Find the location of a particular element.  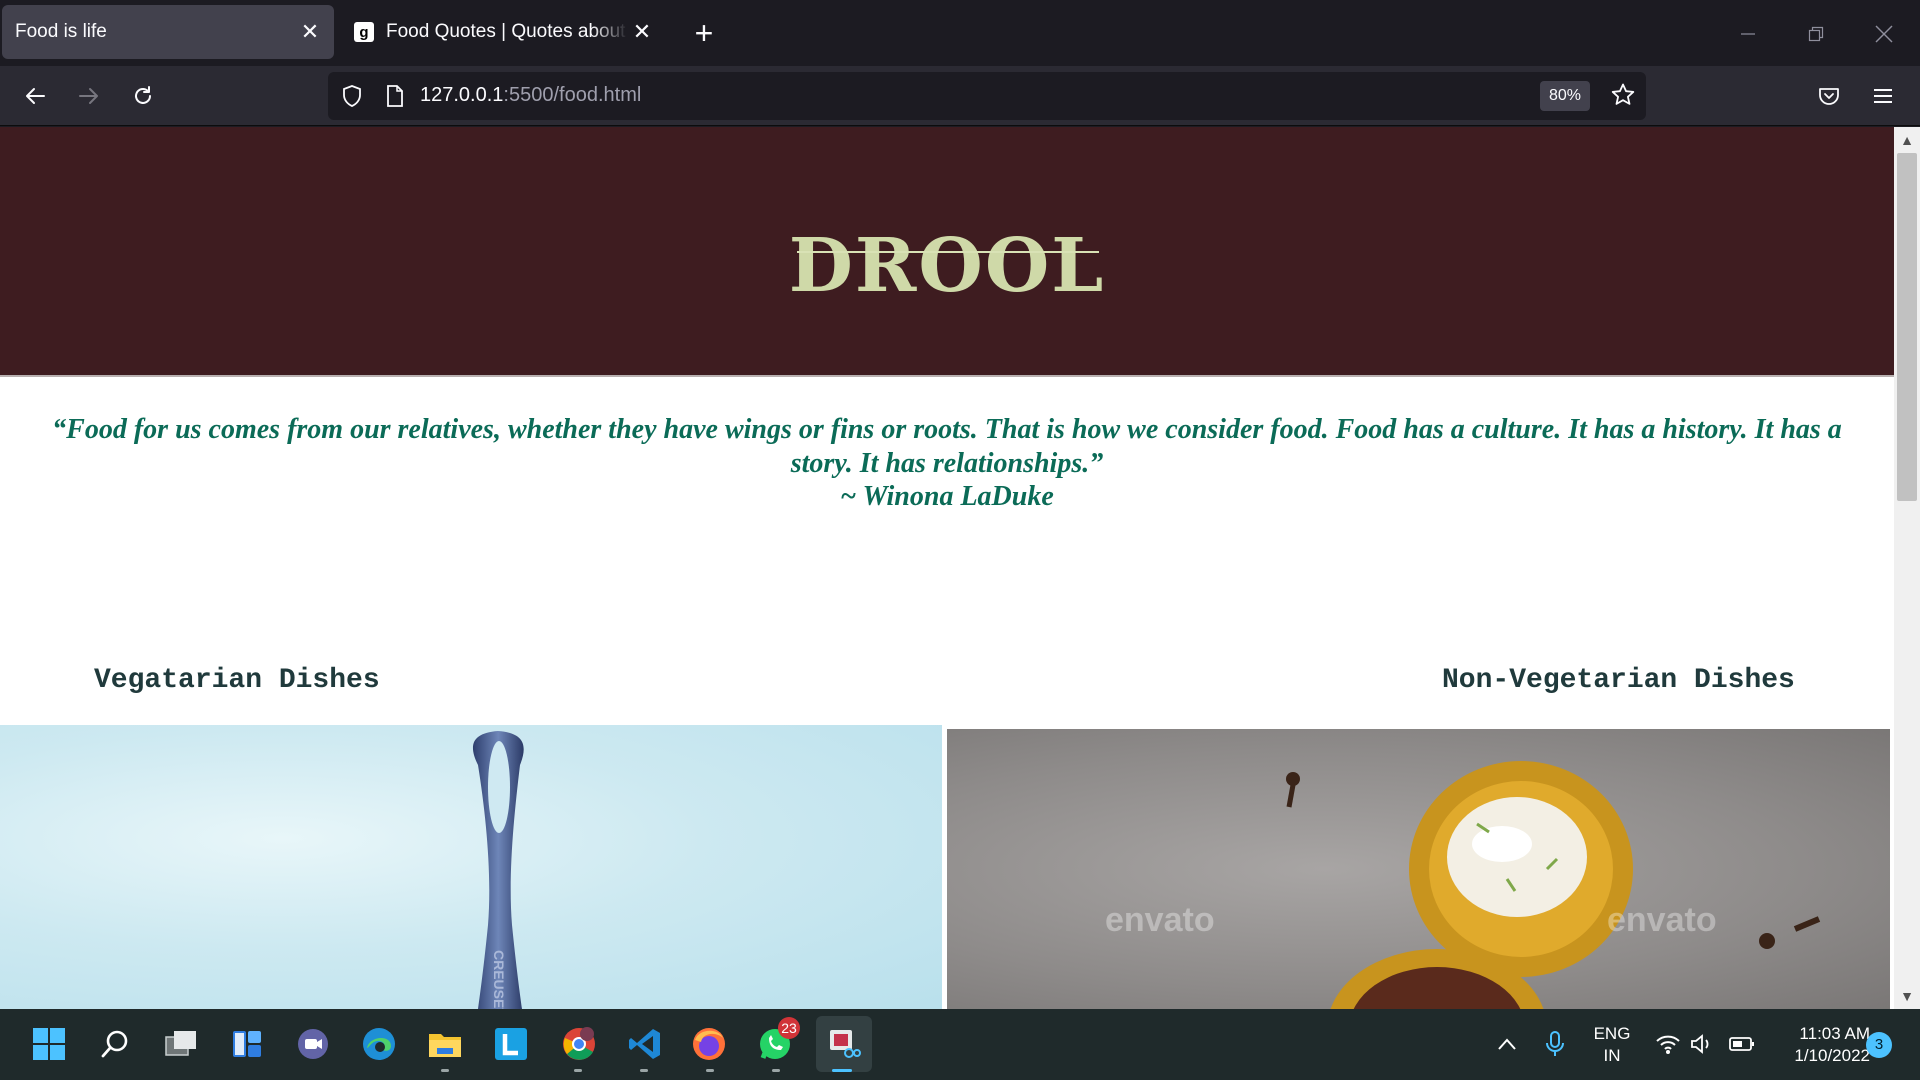

non-vegetarian-heading: Non-Vegetarian Dishes is located at coordinates (1618, 680).